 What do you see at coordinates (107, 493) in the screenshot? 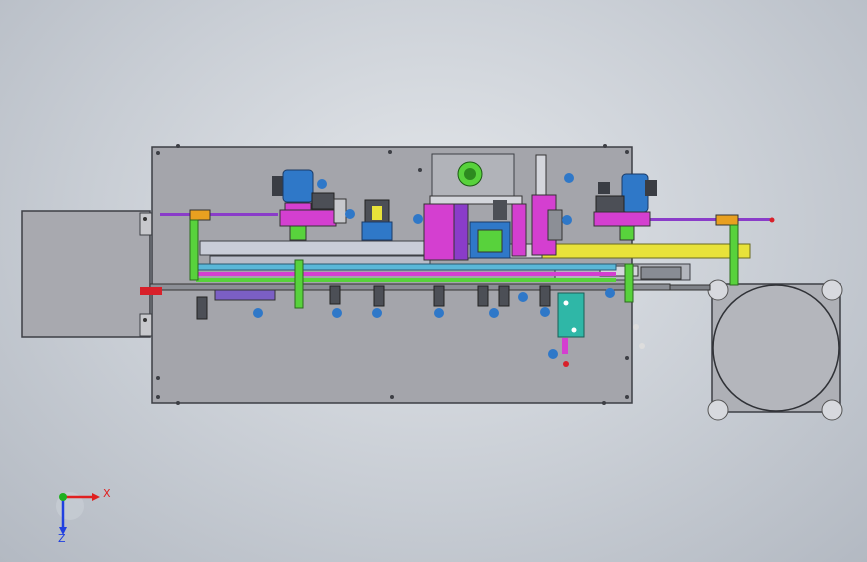
I see `axis-x-label: X` at bounding box center [107, 493].